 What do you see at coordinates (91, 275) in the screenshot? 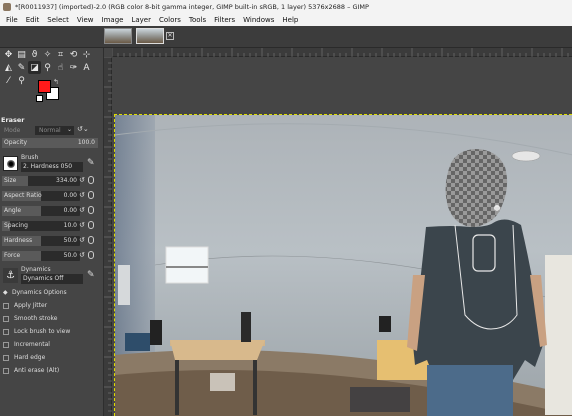
I see `edit-dynamics-icon: ✎` at bounding box center [91, 275].